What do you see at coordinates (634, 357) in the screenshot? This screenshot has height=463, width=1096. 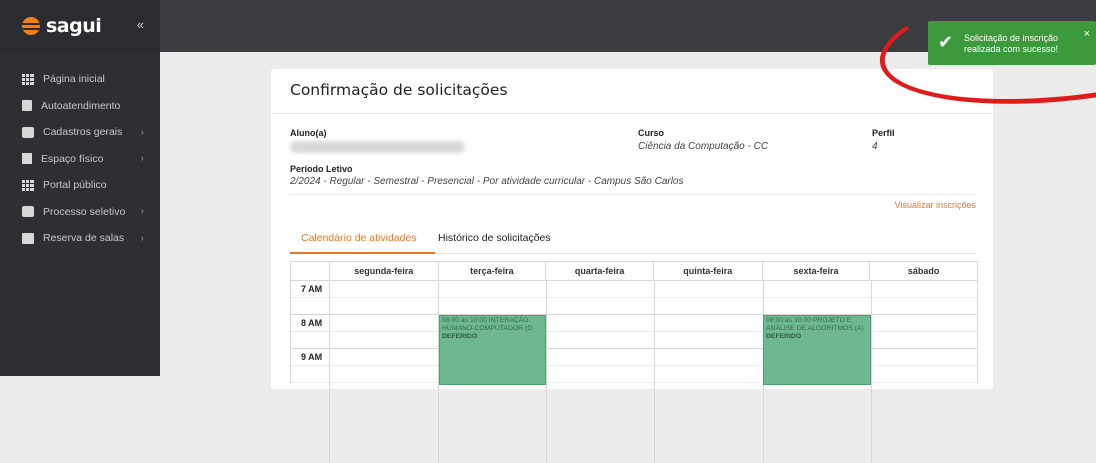 I see `time-slot-row: 9 AM` at bounding box center [634, 357].